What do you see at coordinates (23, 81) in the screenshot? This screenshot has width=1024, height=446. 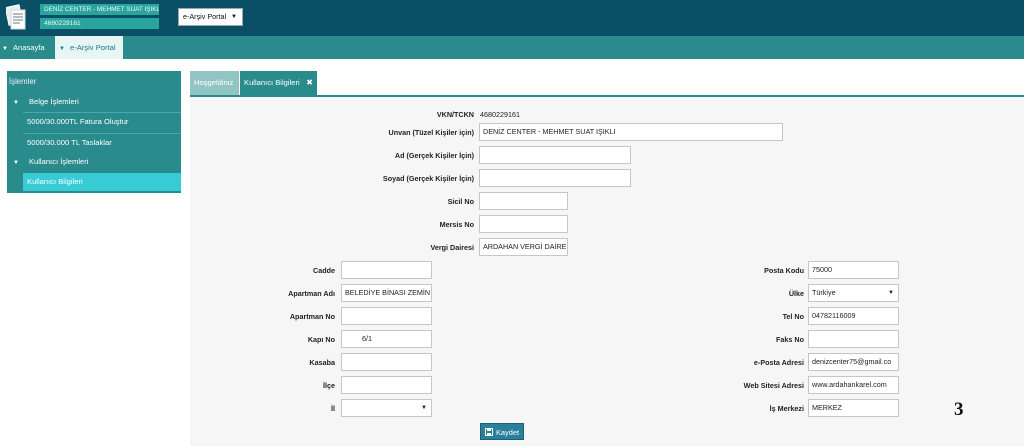 I see `sidebar-title: İşlemler` at bounding box center [23, 81].